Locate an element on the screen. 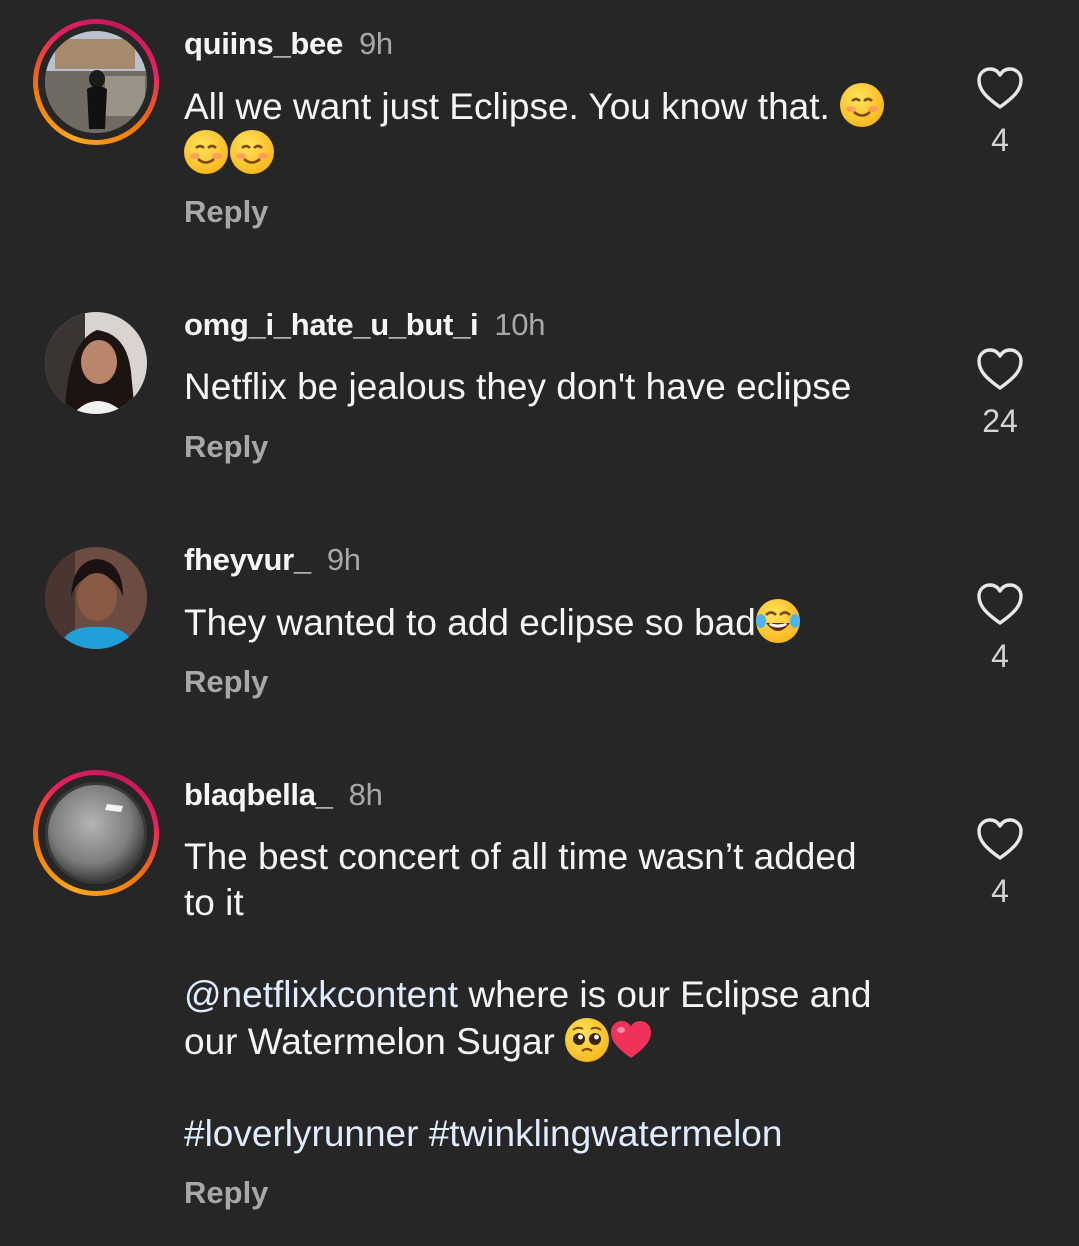 The width and height of the screenshot is (1079, 1246). face-with-tears-of-joy-emoji is located at coordinates (777, 621).